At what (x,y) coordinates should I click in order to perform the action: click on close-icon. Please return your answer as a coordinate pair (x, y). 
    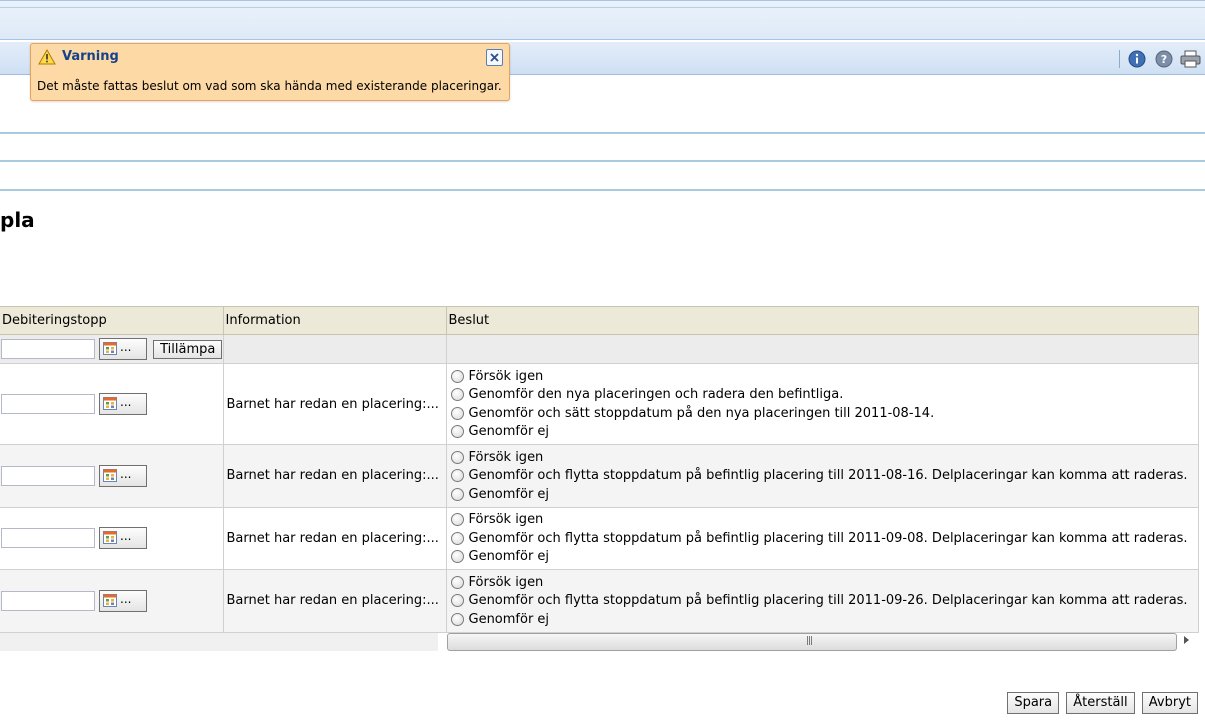
    Looking at the image, I should click on (494, 57).